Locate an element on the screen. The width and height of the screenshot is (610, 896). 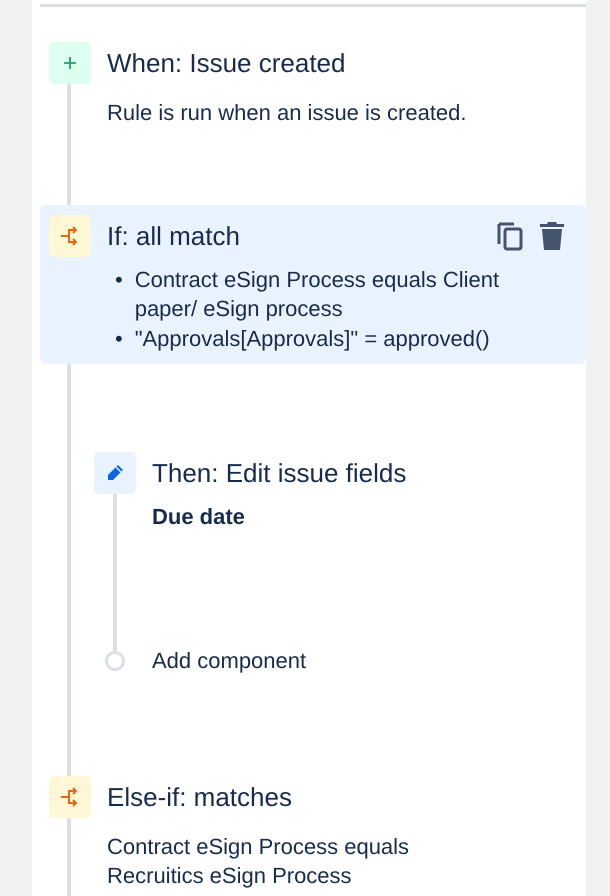
component-title: If: all match is located at coordinates (173, 236).